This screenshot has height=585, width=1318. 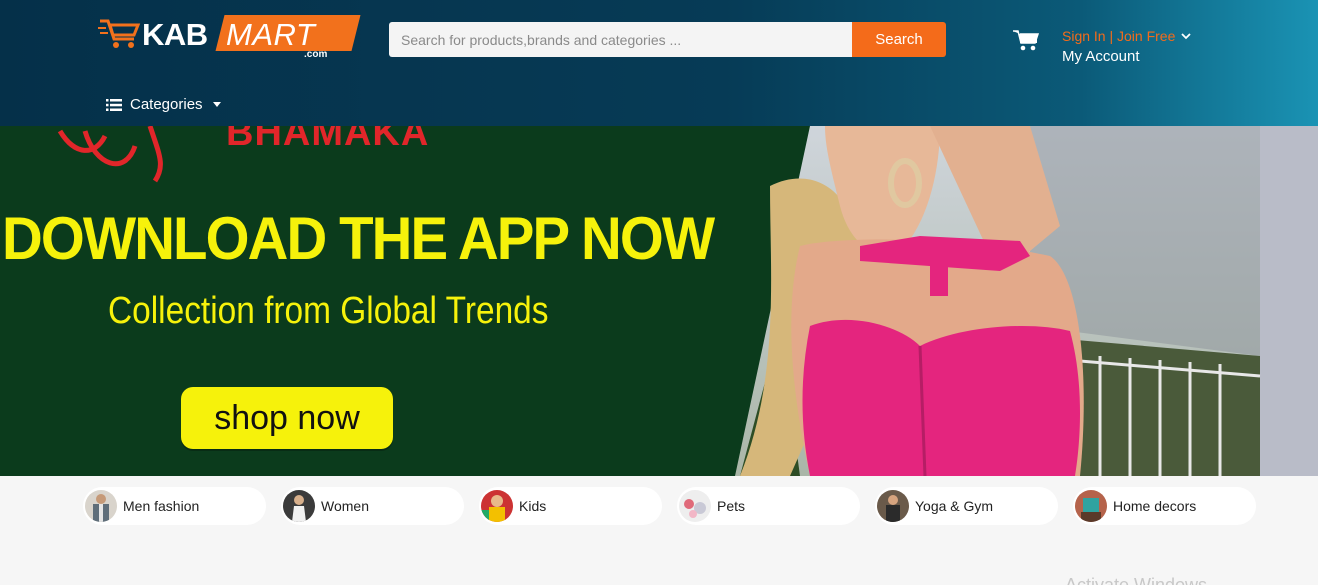 I want to click on banner-top-text: BHAMAKA, so click(x=328, y=140).